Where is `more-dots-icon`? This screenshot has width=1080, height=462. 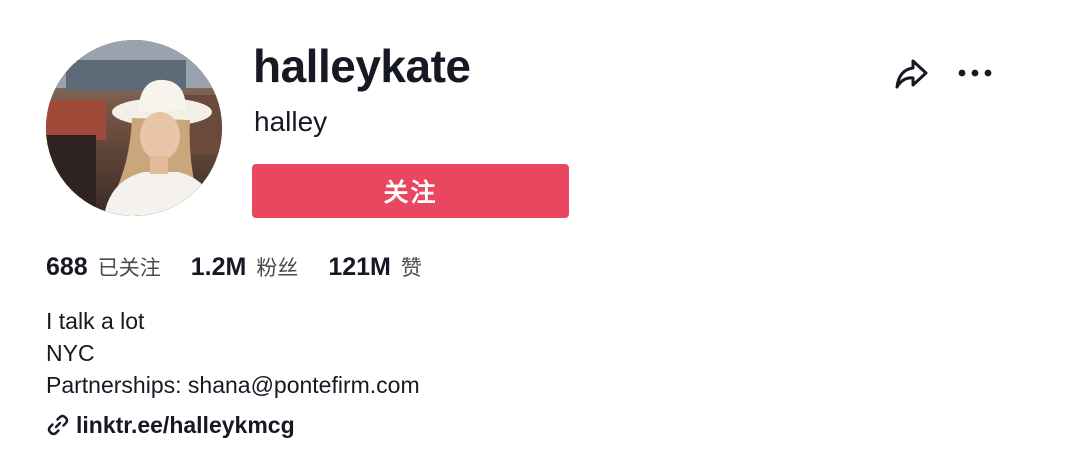 more-dots-icon is located at coordinates (975, 73).